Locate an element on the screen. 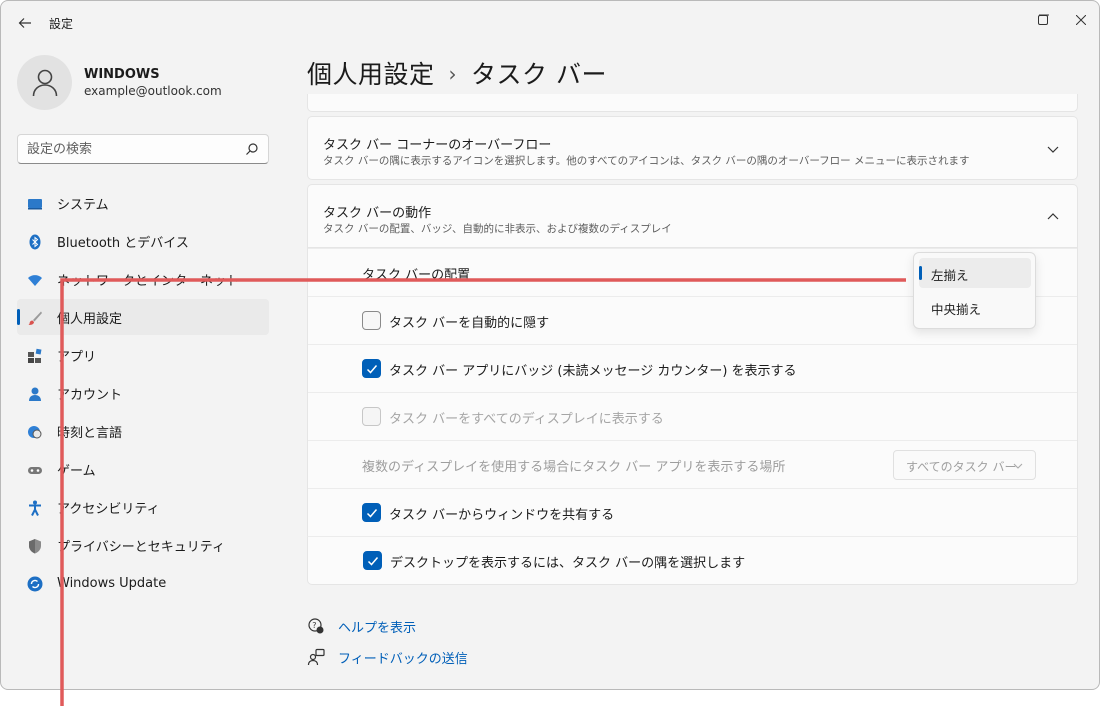  alignment-option-center: 中央揃え is located at coordinates (975, 307).